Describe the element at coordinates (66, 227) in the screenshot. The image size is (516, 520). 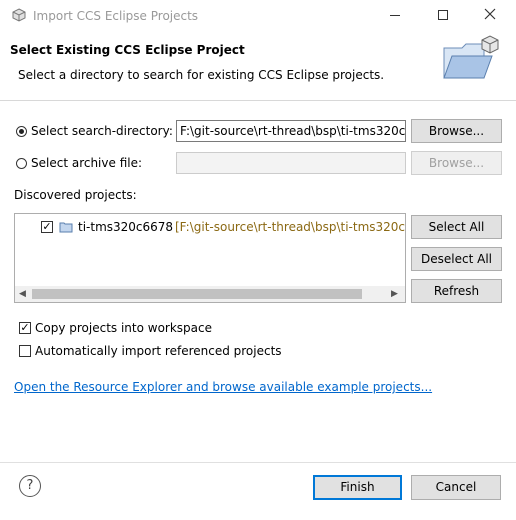
I see `project-folder-icon` at that location.